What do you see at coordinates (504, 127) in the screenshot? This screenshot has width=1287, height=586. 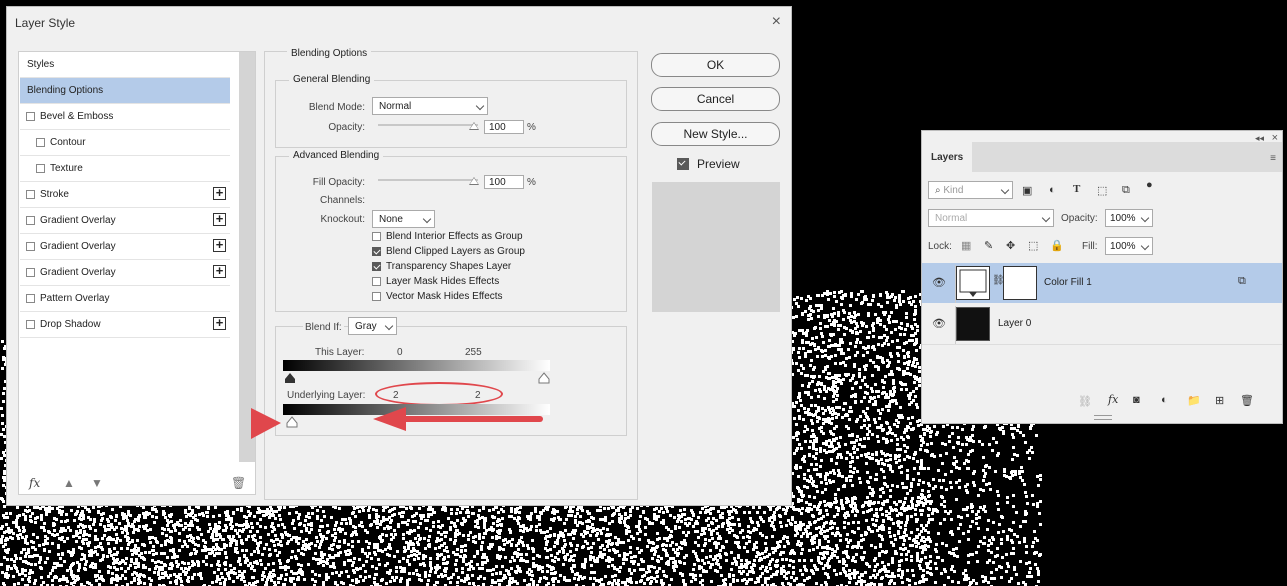 I see `opacity-input: 100` at bounding box center [504, 127].